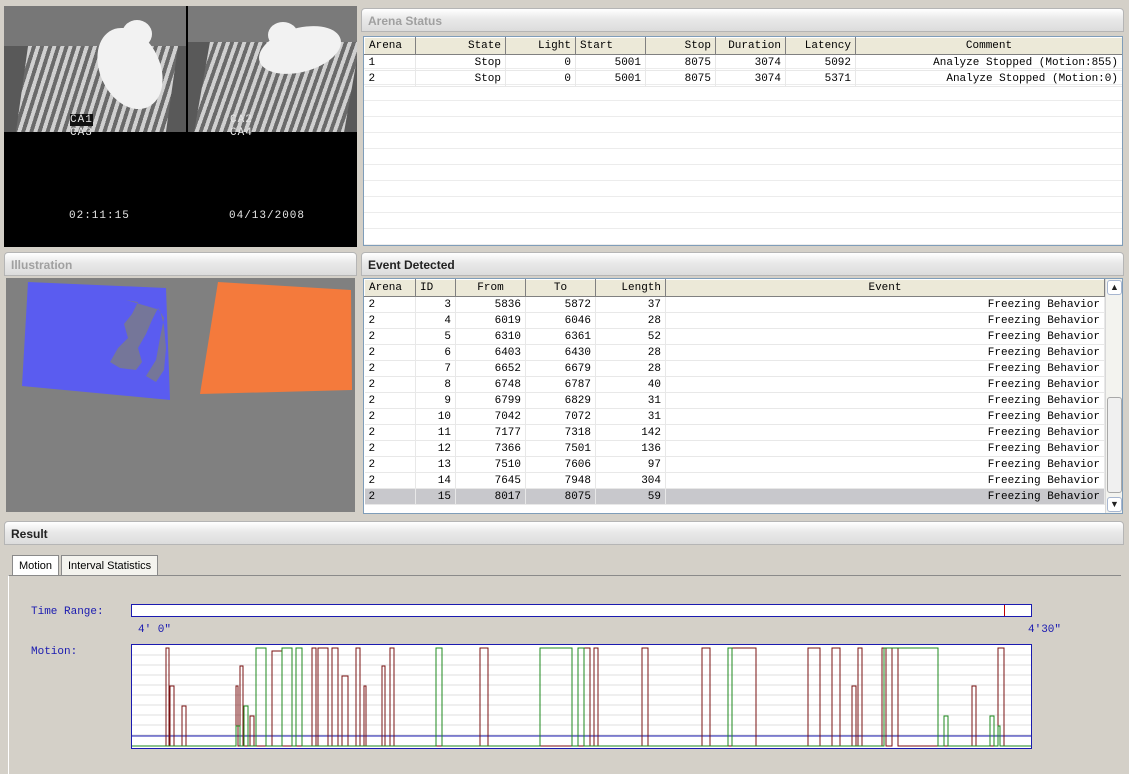 The width and height of the screenshot is (1129, 774). I want to click on table-row: 2 3 5836 5872 37 Freezing Behavior, so click(734, 304).